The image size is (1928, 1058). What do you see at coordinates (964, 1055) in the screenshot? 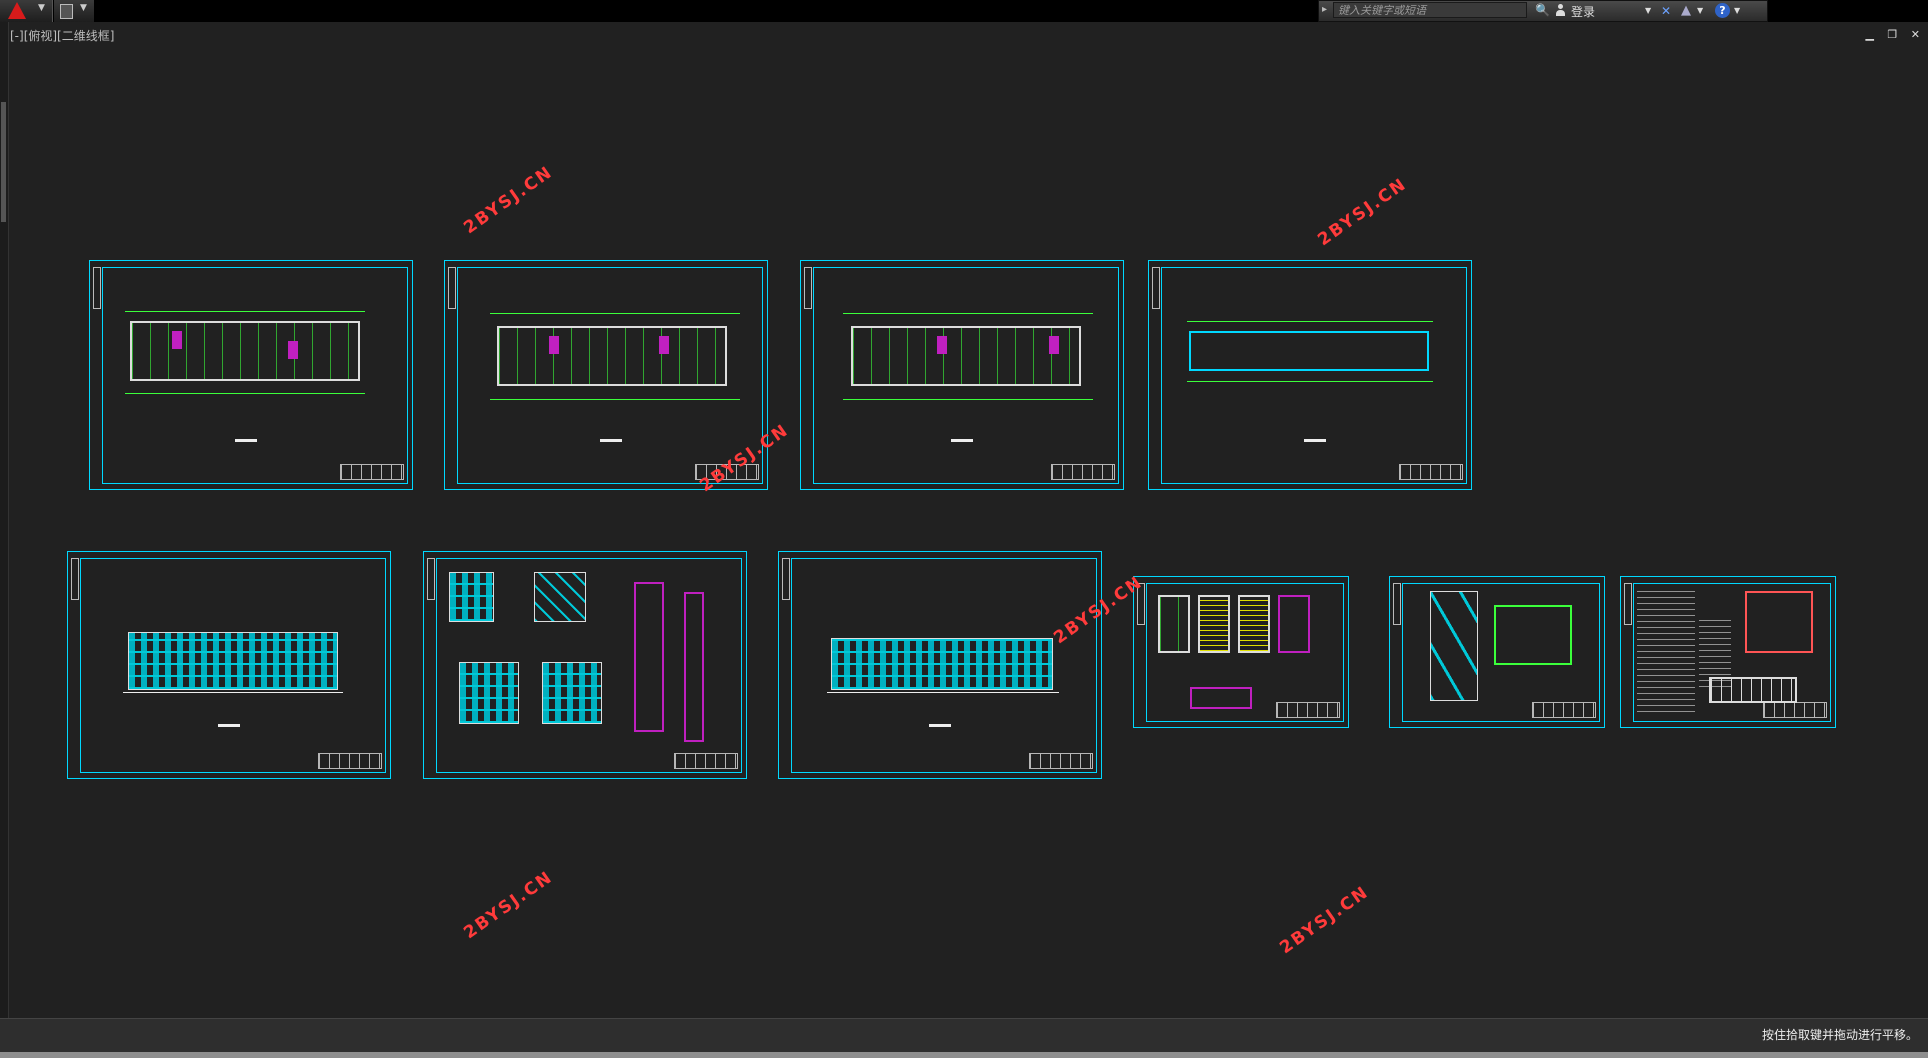
I see `bottom-border` at bounding box center [964, 1055].